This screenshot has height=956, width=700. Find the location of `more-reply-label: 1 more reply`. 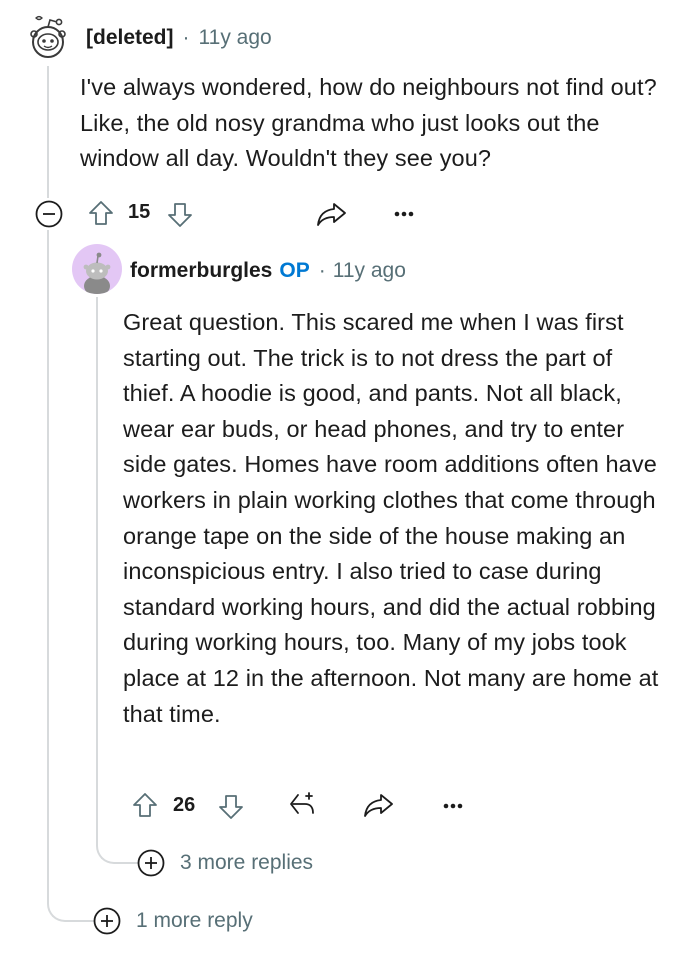

more-reply-label: 1 more reply is located at coordinates (194, 920).